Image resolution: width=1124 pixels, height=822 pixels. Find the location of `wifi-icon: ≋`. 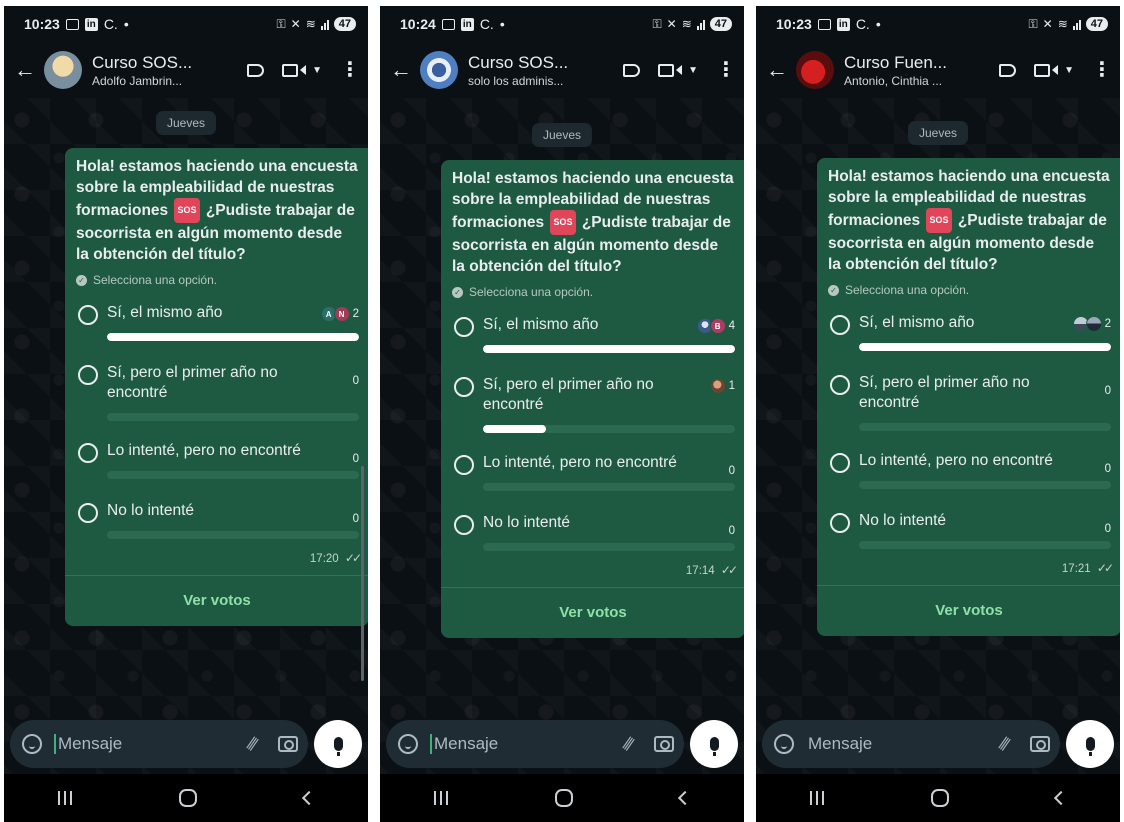

wifi-icon: ≋ is located at coordinates (310, 24).